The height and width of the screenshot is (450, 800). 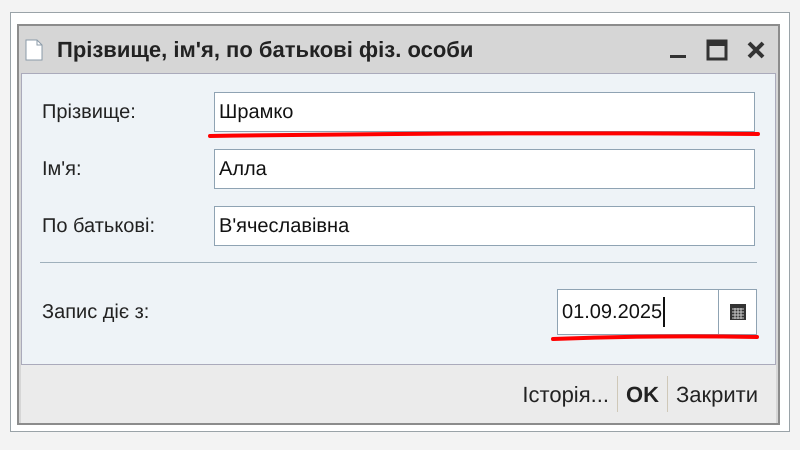 What do you see at coordinates (96, 312) in the screenshot?
I see `field-label: Запис діє з:` at bounding box center [96, 312].